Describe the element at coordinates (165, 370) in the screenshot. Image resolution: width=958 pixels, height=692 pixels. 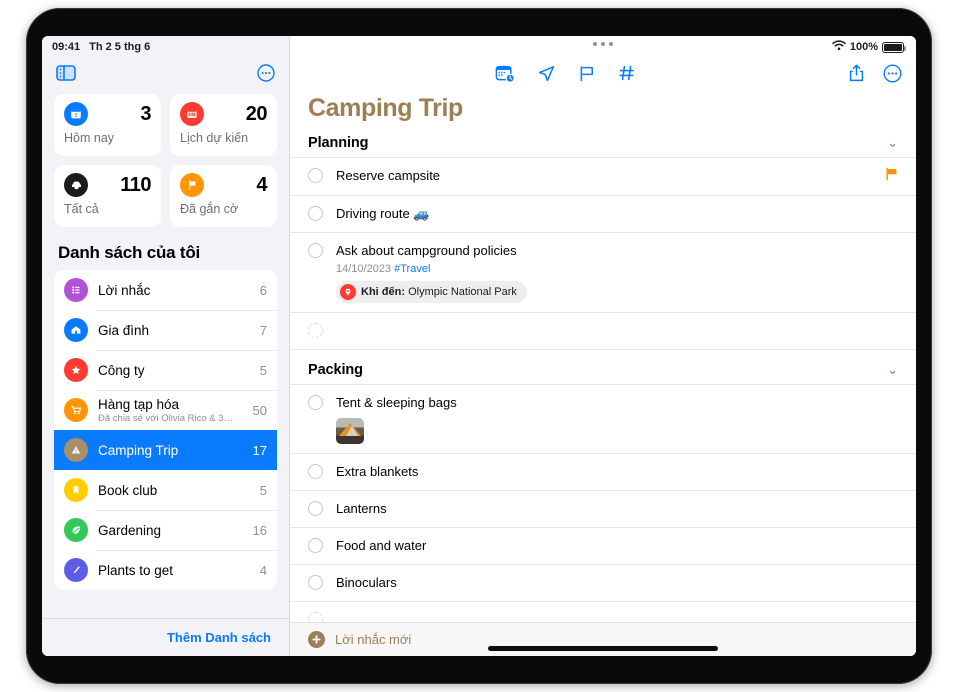
I see `sidebar-item-cong-ty: Công ty 5` at that location.